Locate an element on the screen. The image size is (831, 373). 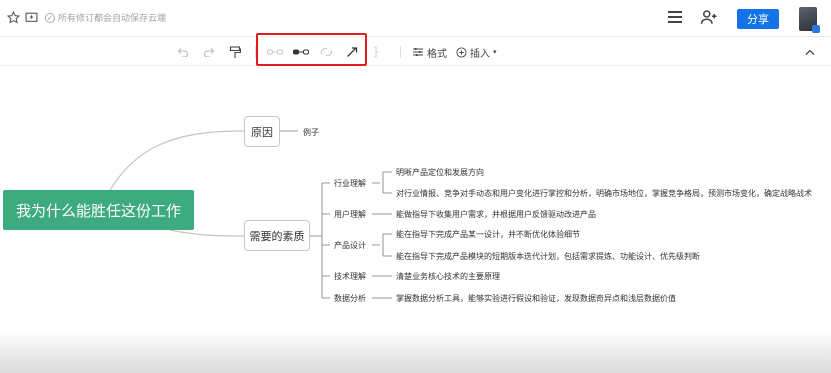
mindmap-leaf: 能在指导下完成产品某一设计，并不断优化体验细节 is located at coordinates (488, 234).